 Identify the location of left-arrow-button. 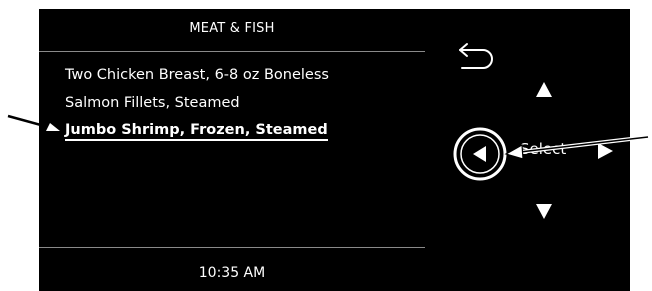
(480, 154).